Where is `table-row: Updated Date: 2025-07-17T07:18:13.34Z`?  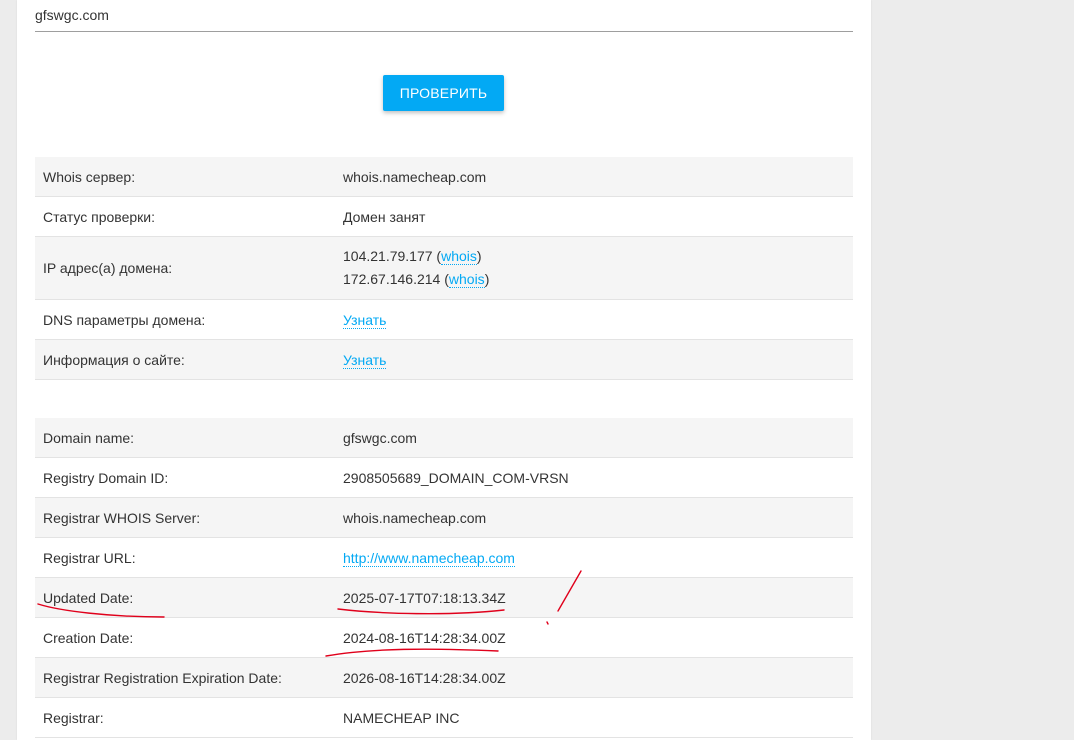 table-row: Updated Date: 2025-07-17T07:18:13.34Z is located at coordinates (444, 597).